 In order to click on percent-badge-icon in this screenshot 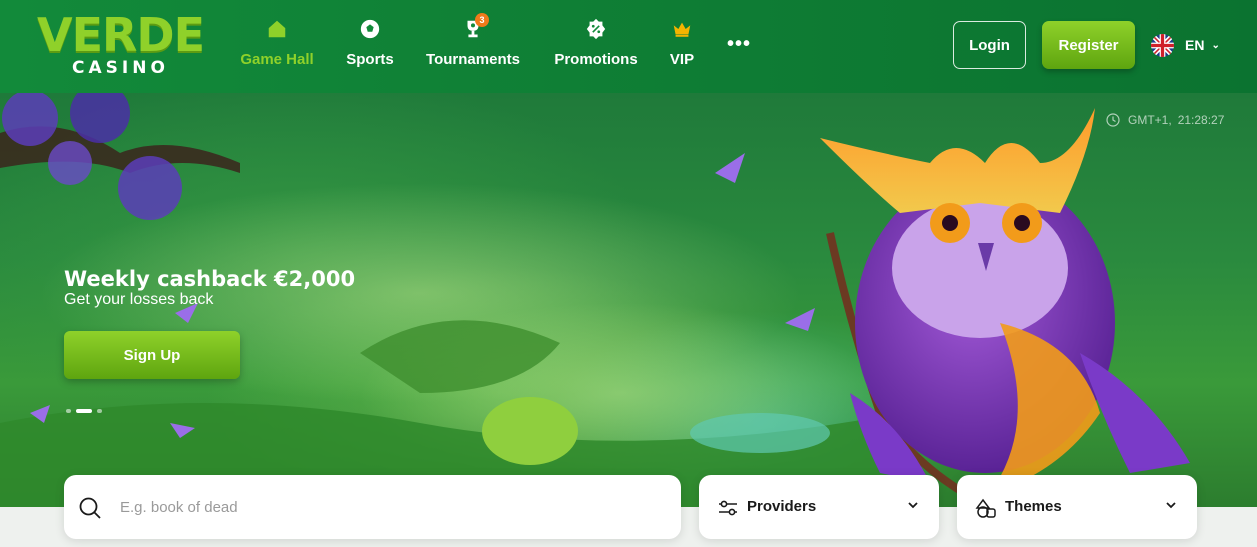, I will do `click(596, 29)`.